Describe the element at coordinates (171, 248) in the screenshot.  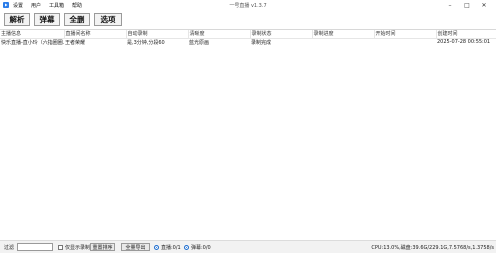
I see `live-count-label: 直播:0/1` at that location.